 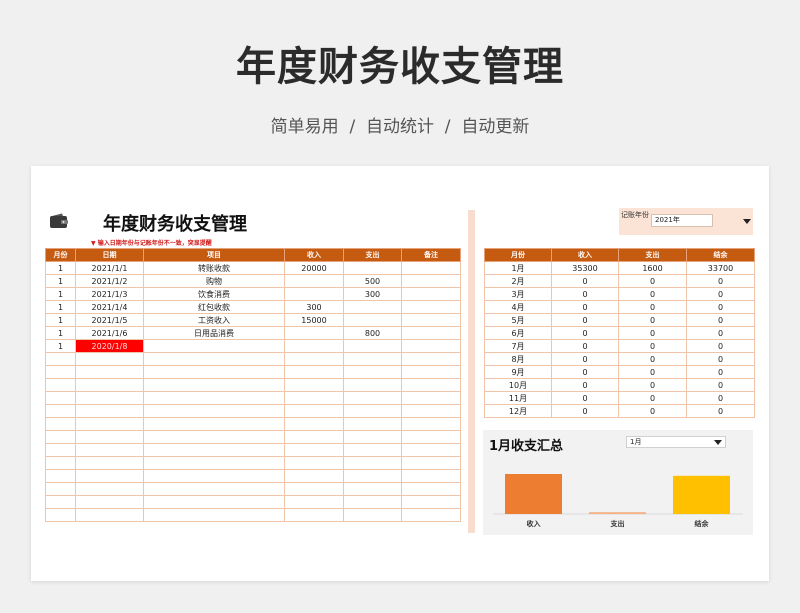 What do you see at coordinates (518, 294) in the screenshot?
I see `table-cell: 3月` at bounding box center [518, 294].